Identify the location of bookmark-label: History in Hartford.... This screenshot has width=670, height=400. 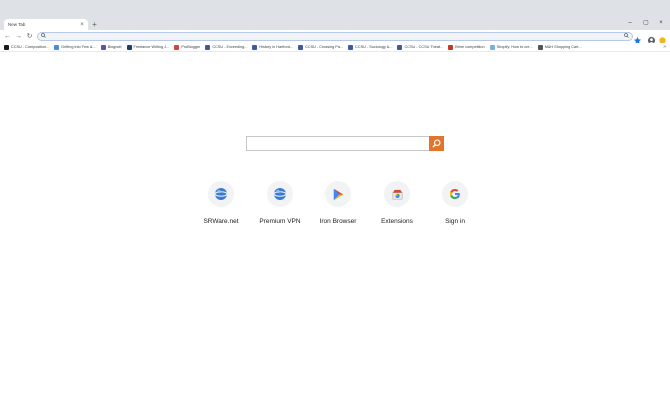
(276, 47).